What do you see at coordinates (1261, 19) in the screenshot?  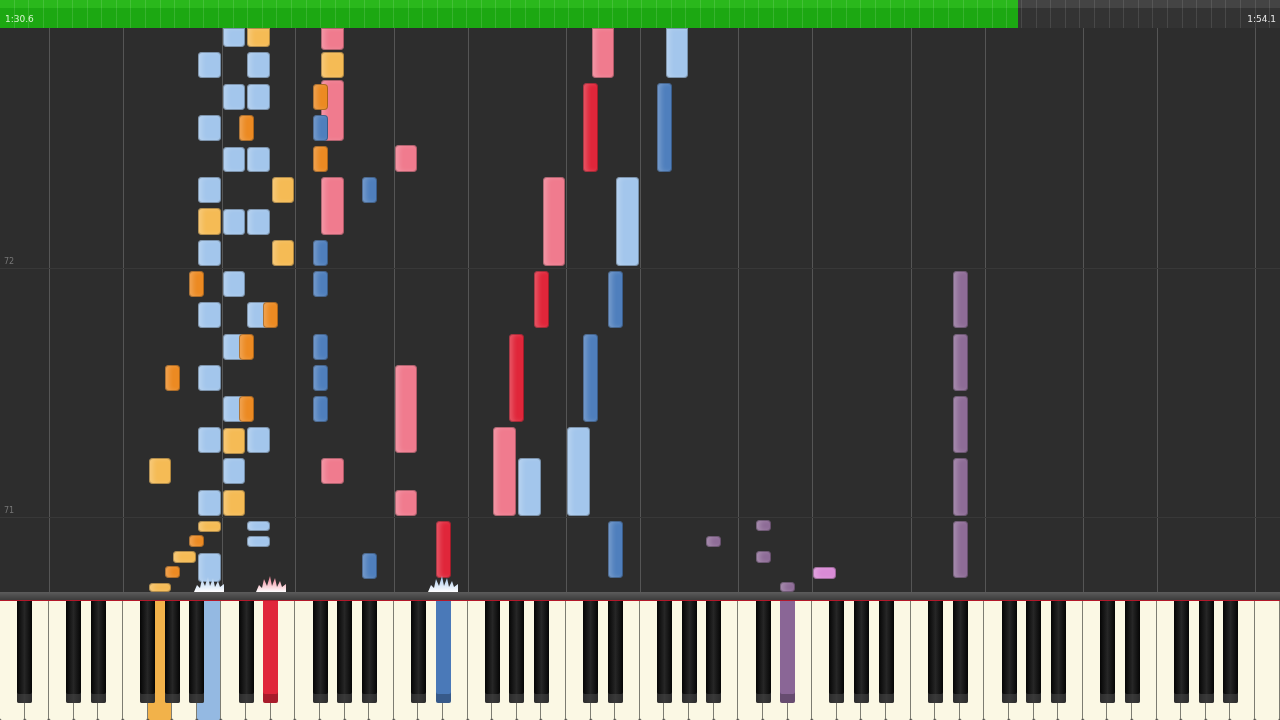 I see `total-time: 1:54.1` at bounding box center [1261, 19].